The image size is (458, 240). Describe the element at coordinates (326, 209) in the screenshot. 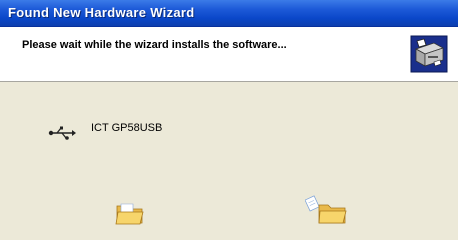

I see `folder-with-paper-icon` at that location.